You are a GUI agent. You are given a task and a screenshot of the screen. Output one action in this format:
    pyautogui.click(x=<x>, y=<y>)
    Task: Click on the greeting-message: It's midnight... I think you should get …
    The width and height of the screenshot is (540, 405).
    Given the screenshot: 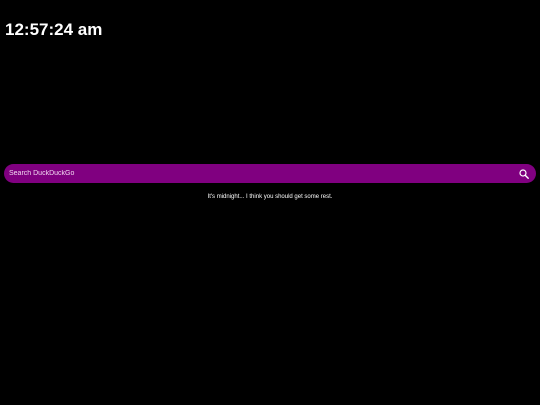 What is the action you would take?
    pyautogui.click(x=270, y=197)
    